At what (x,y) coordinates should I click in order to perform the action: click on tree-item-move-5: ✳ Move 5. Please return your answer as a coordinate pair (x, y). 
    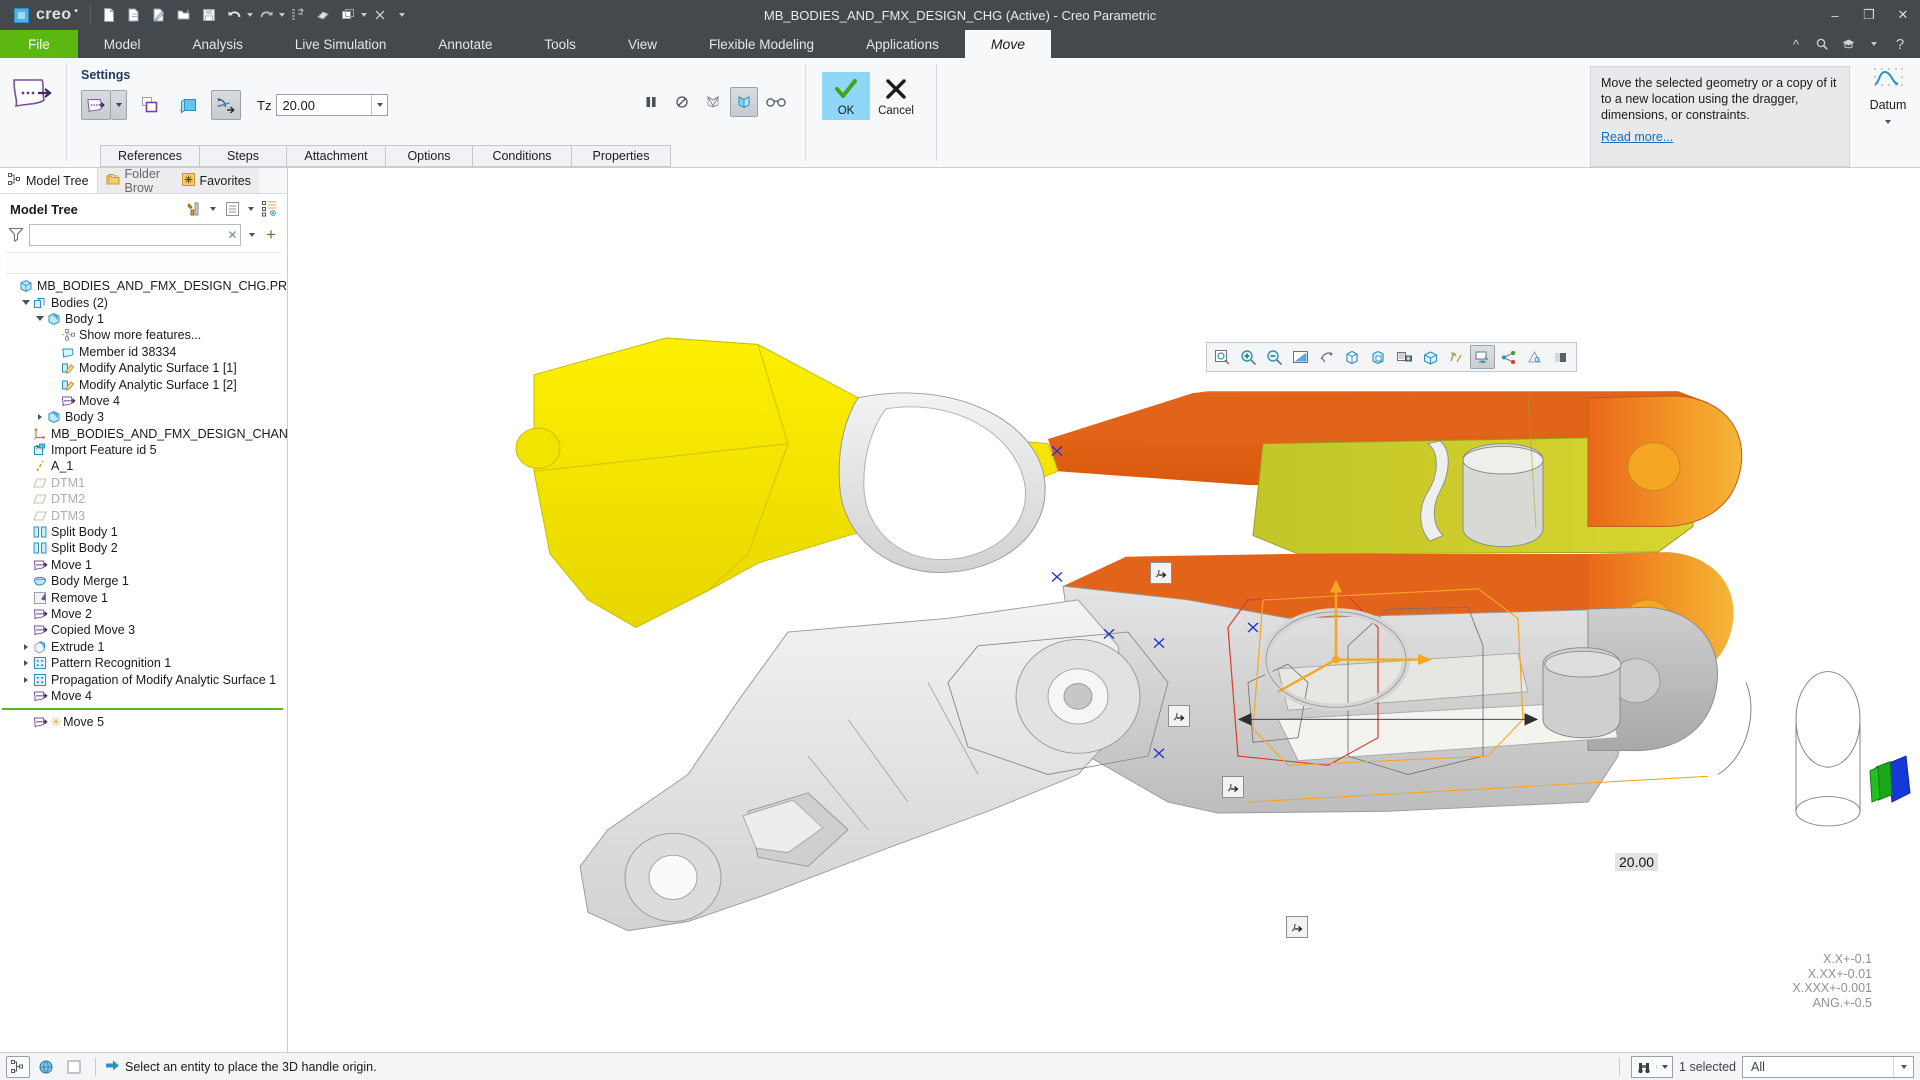
    Looking at the image, I should click on (143, 722).